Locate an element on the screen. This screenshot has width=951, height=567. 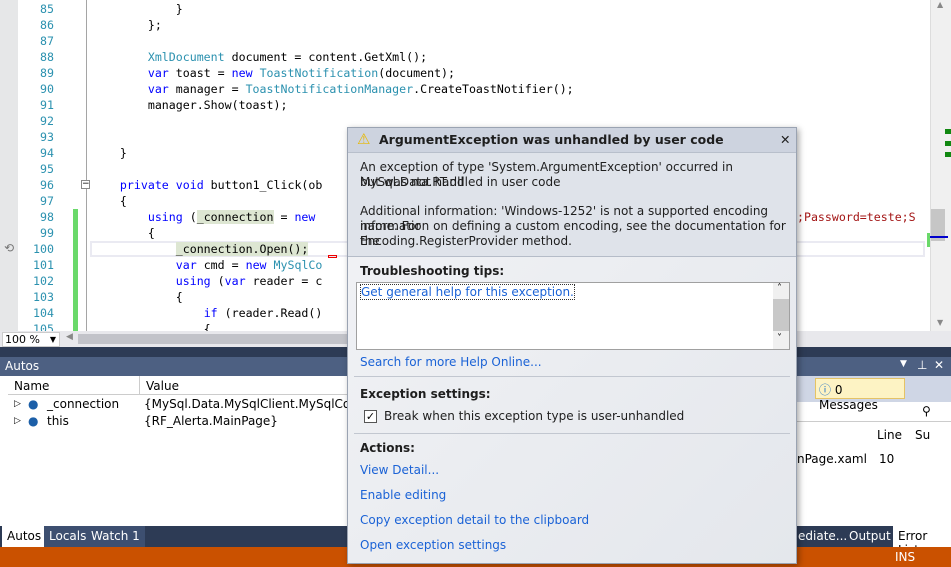
enable-editing-link: Enable editing is located at coordinates (403, 495).